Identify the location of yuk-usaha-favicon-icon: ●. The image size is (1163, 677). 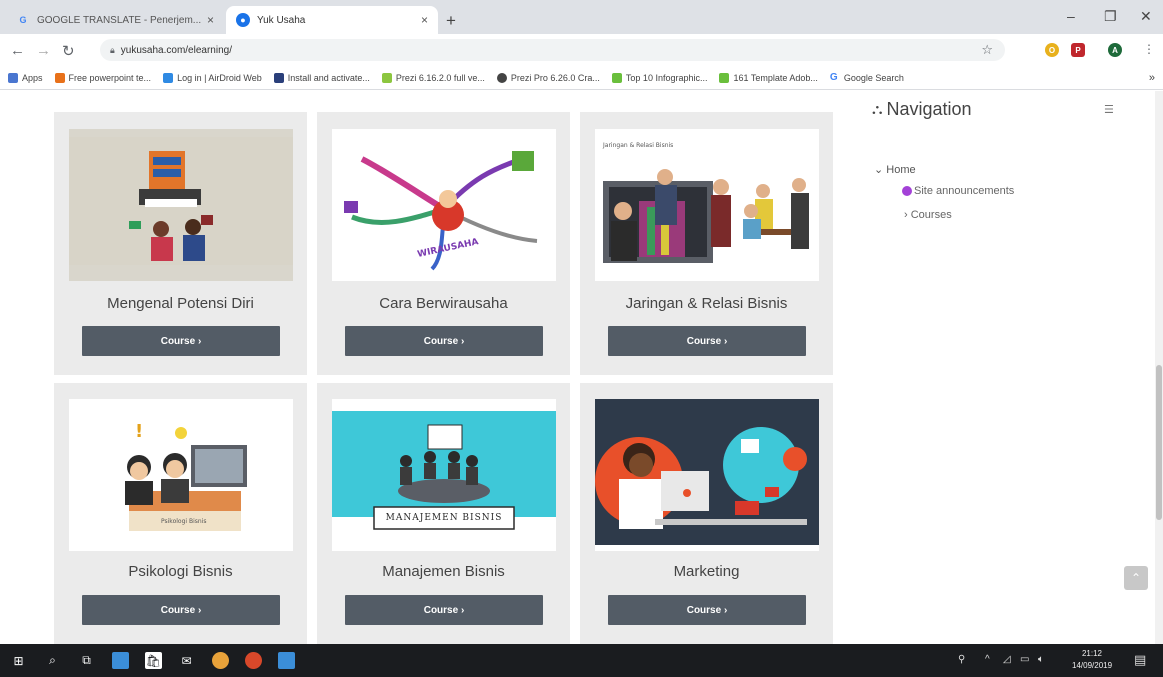
(243, 20).